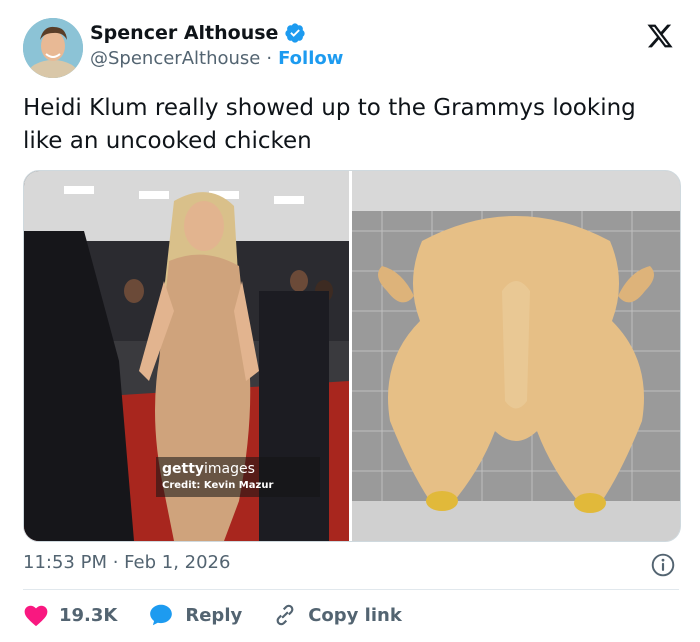 This screenshot has width=700, height=642. Describe the element at coordinates (175, 58) in the screenshot. I see `author-handle: @SpencerAlthouse` at that location.